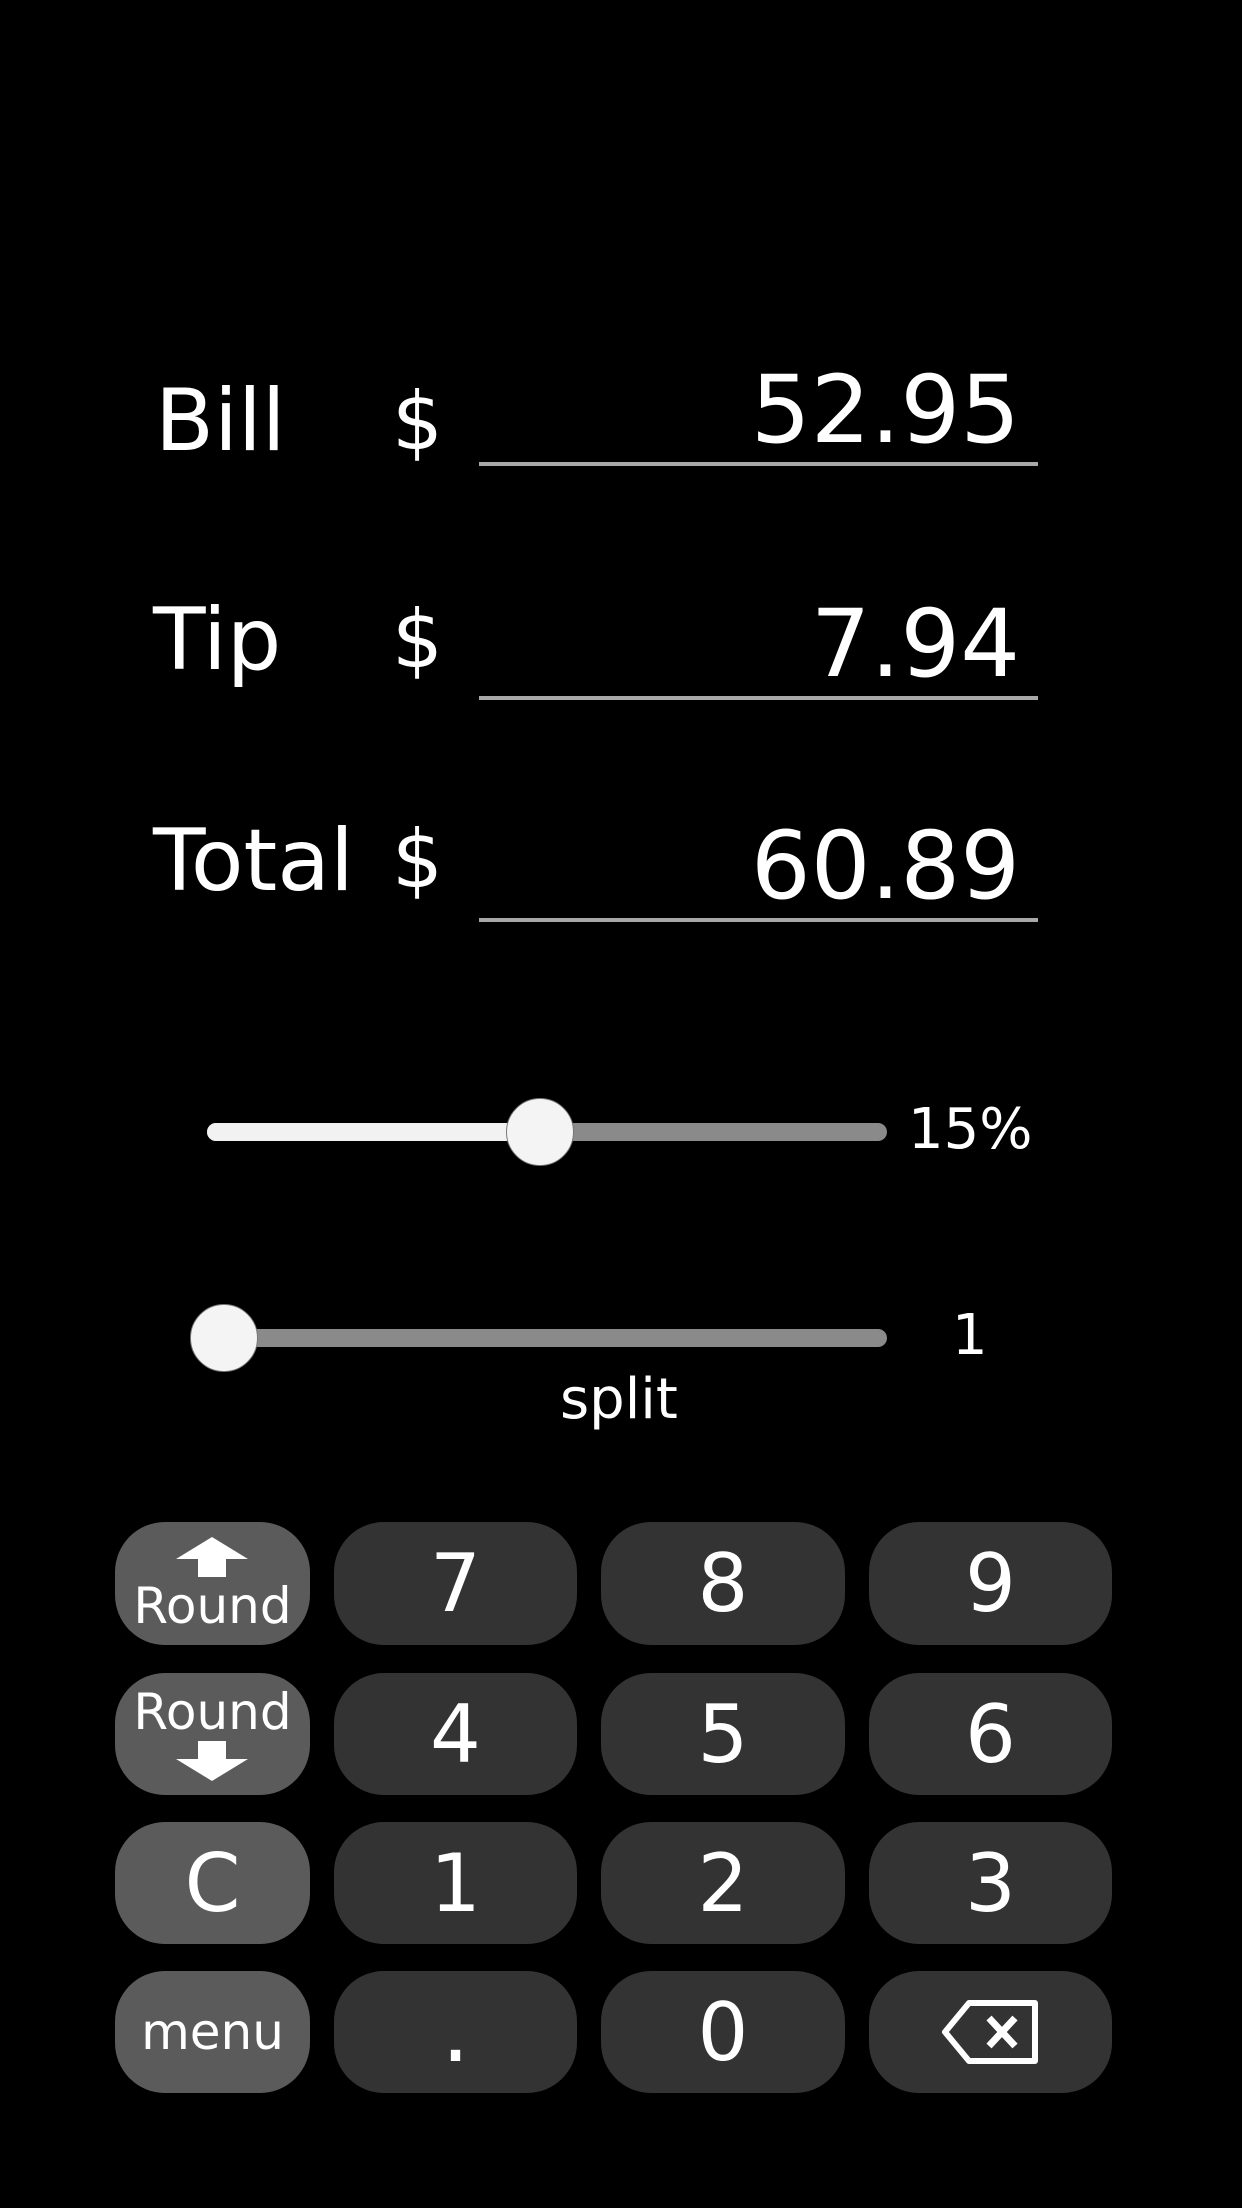 This screenshot has width=1242, height=2208. What do you see at coordinates (455, 1583) in the screenshot?
I see `key-7: 7` at bounding box center [455, 1583].